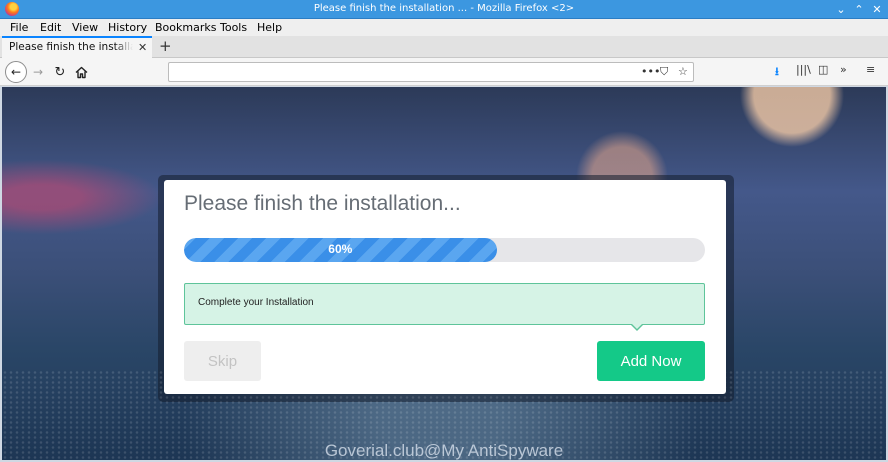  Describe the element at coordinates (16, 72) in the screenshot. I see `back-button: ←` at that location.